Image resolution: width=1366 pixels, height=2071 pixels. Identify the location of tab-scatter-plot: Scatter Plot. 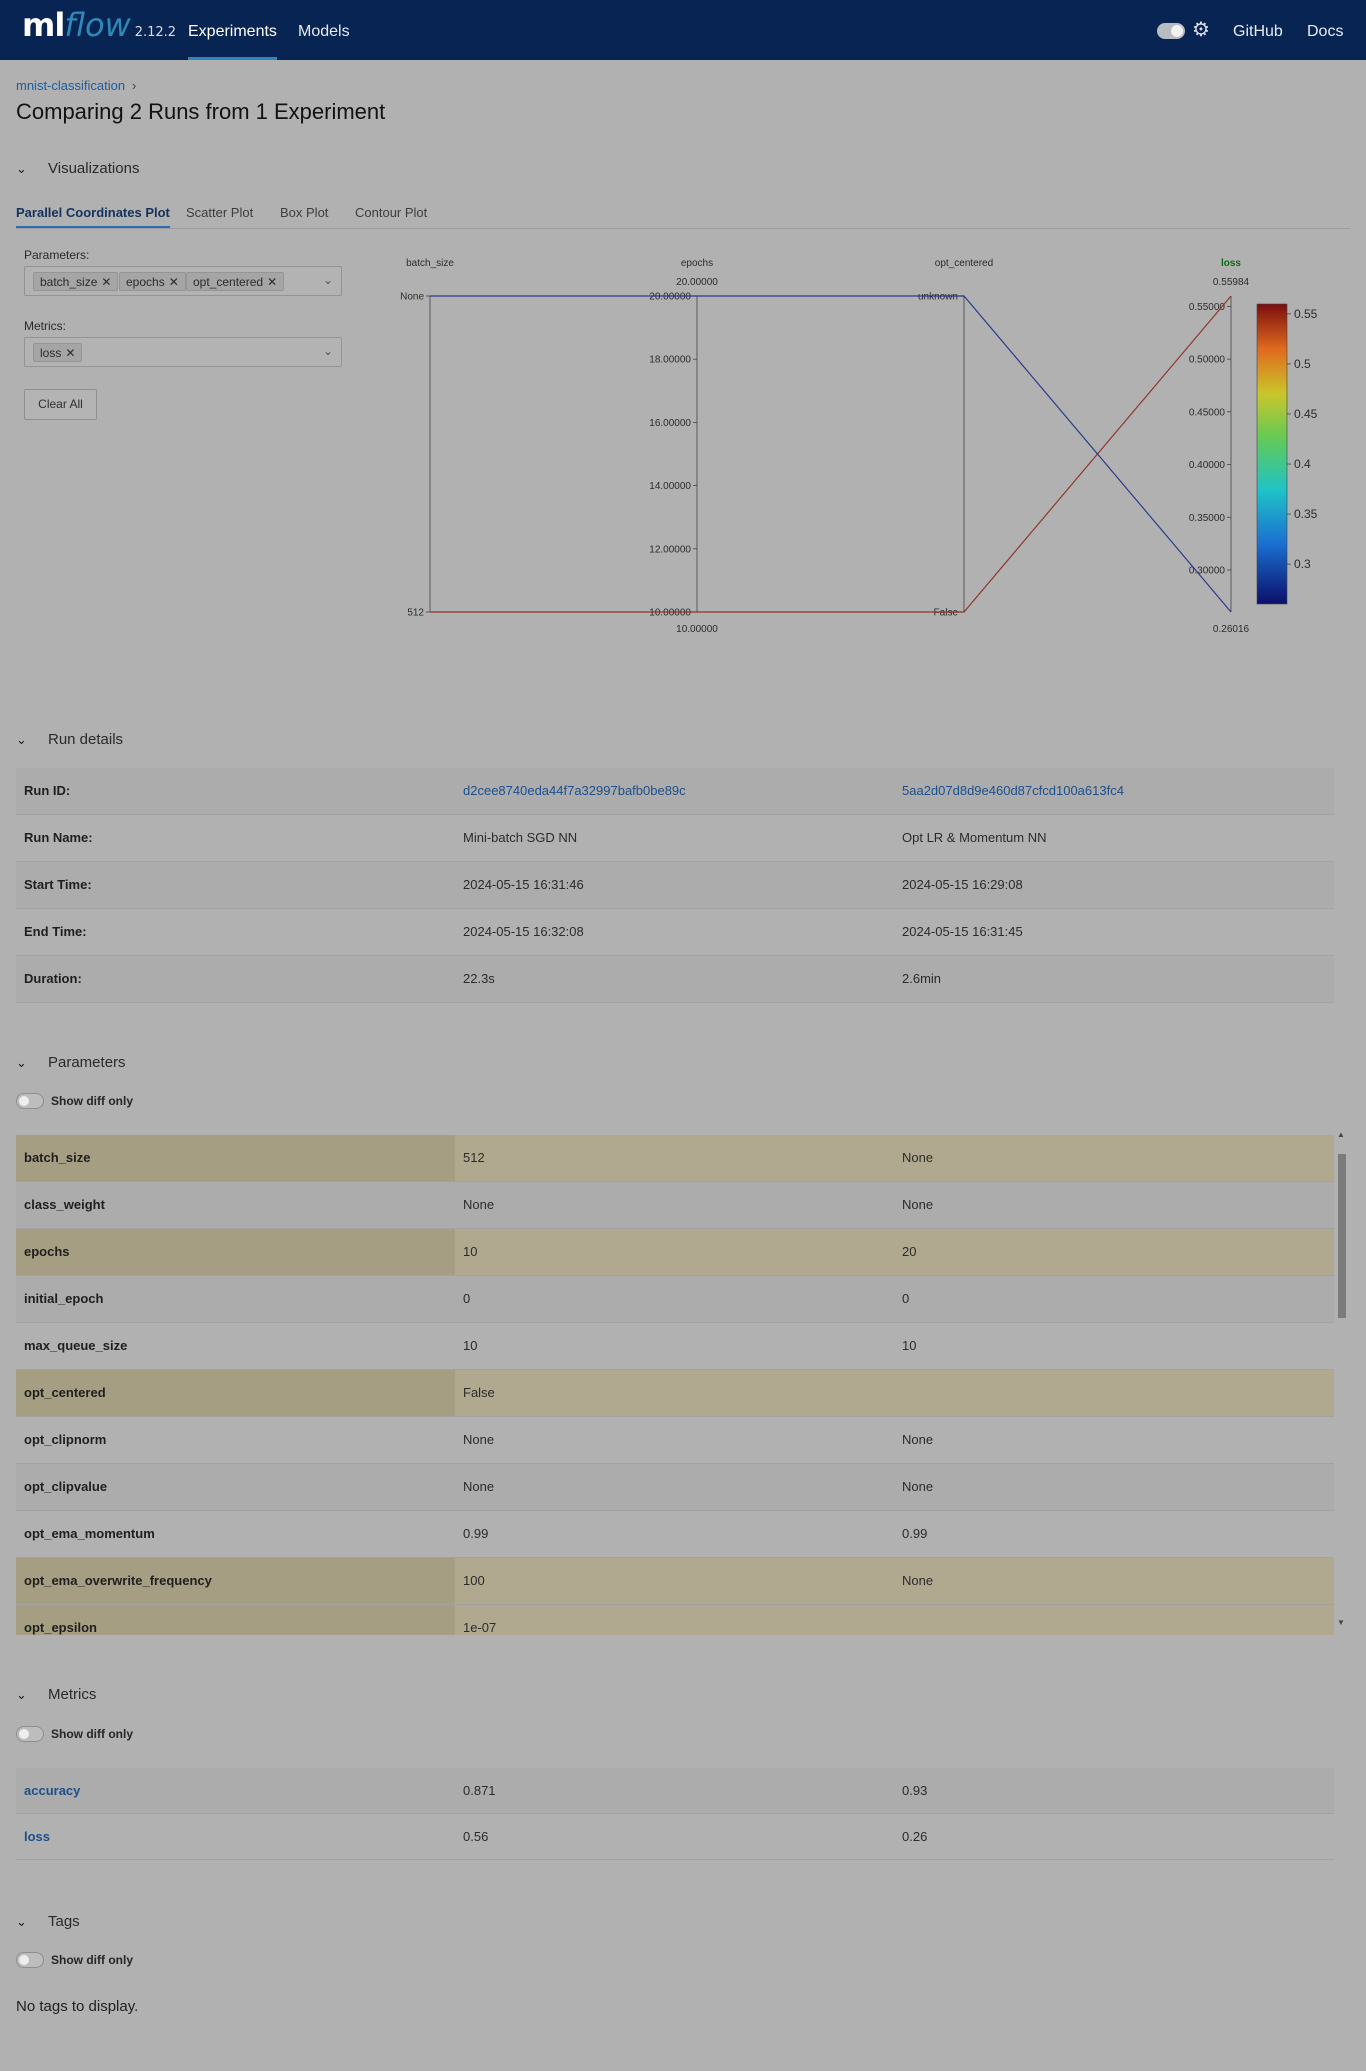
(219, 212).